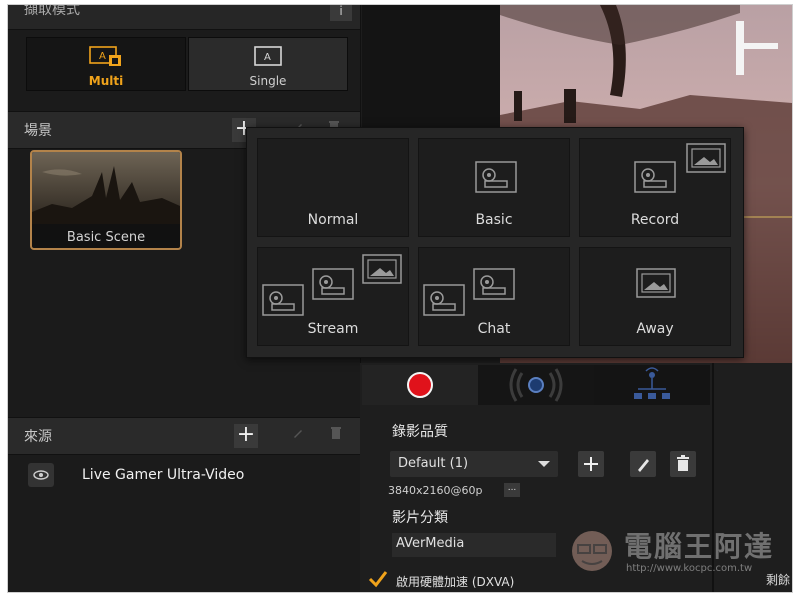  I want to click on layout-label-basic: Basic, so click(494, 220).